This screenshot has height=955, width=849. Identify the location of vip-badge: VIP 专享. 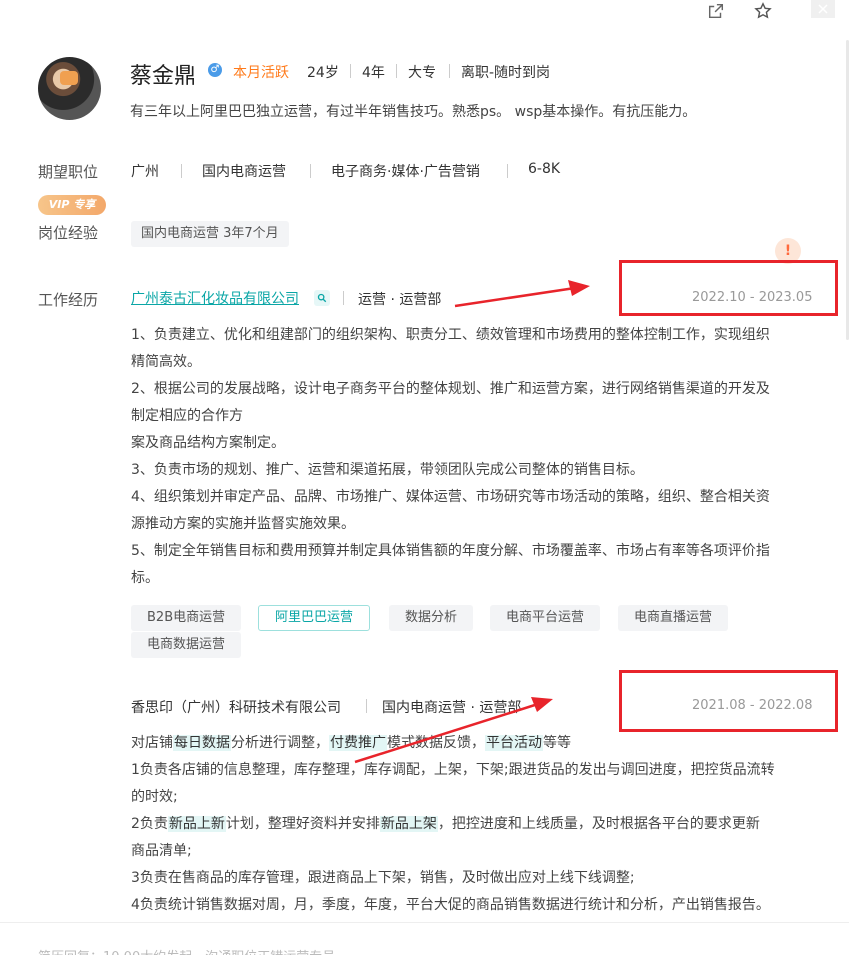
(72, 205).